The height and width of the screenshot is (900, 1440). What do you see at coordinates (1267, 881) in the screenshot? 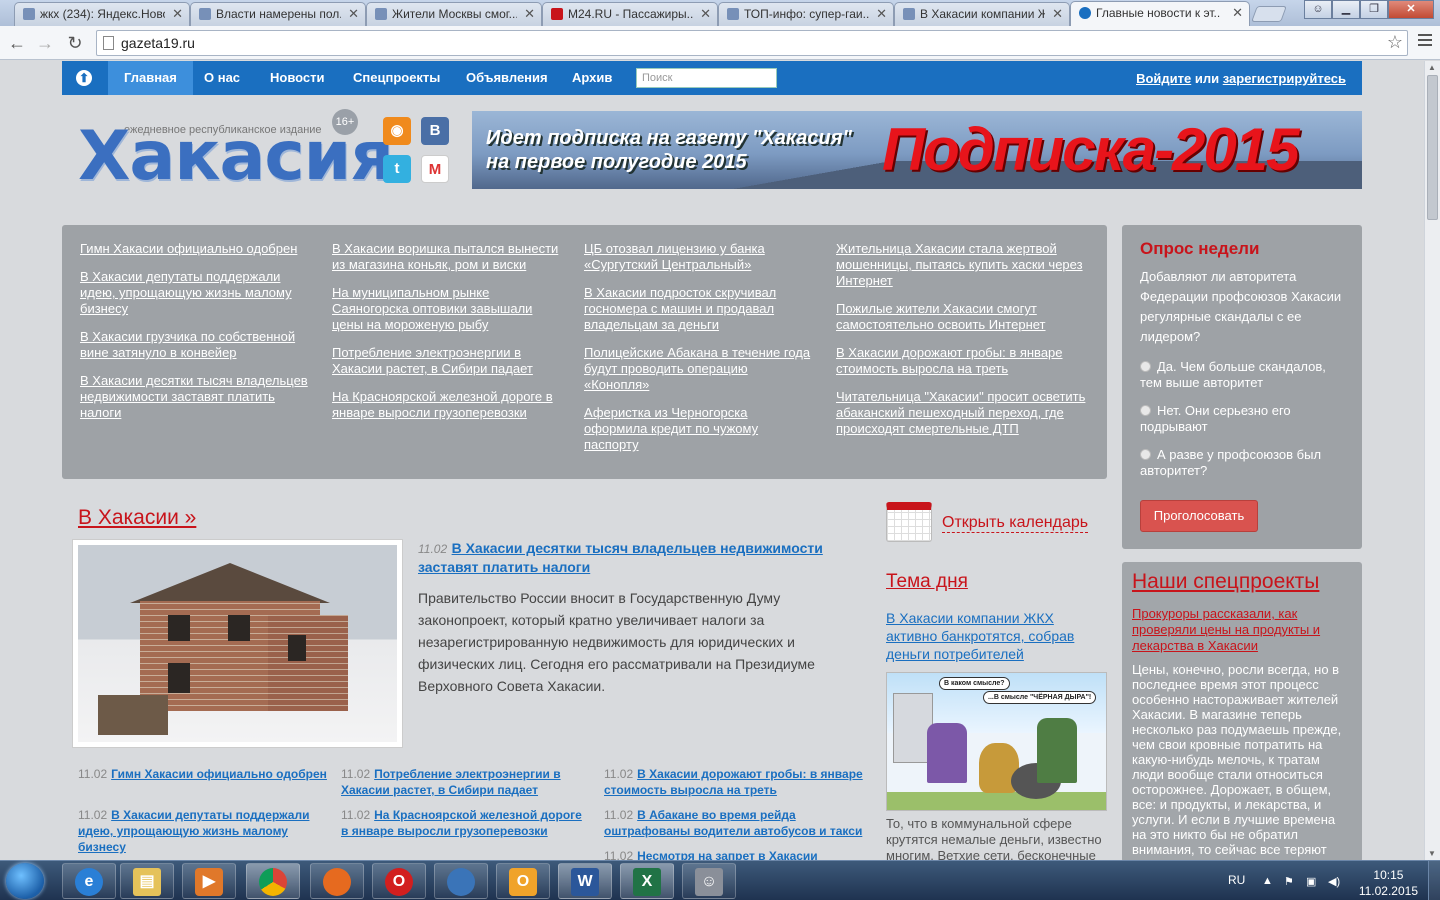
I see `tray-expand-icon: ▲` at bounding box center [1267, 881].